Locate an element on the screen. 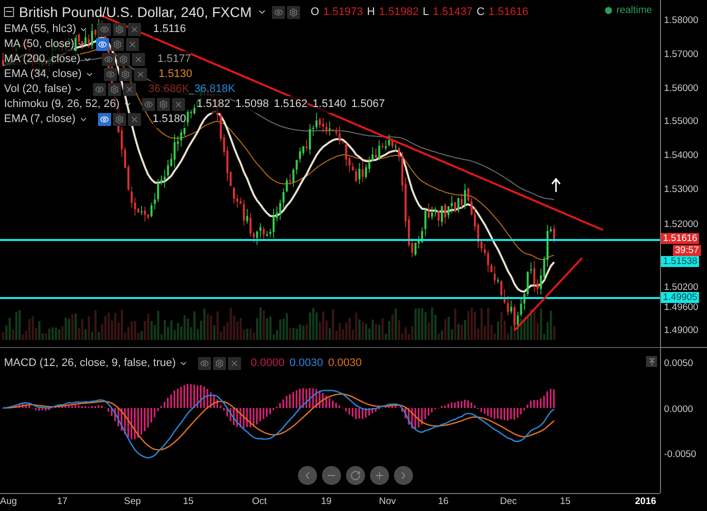 This screenshot has width=707, height=511. time-tick: 2016 is located at coordinates (645, 501).